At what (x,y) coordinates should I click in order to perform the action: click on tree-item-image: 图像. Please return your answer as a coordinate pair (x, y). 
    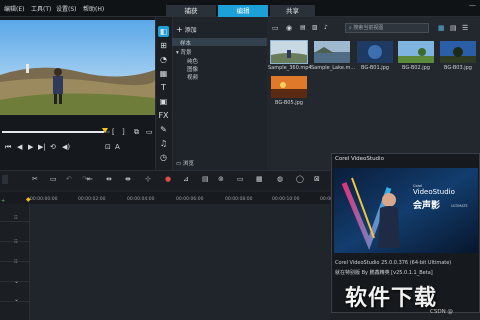
    Looking at the image, I should click on (192, 69).